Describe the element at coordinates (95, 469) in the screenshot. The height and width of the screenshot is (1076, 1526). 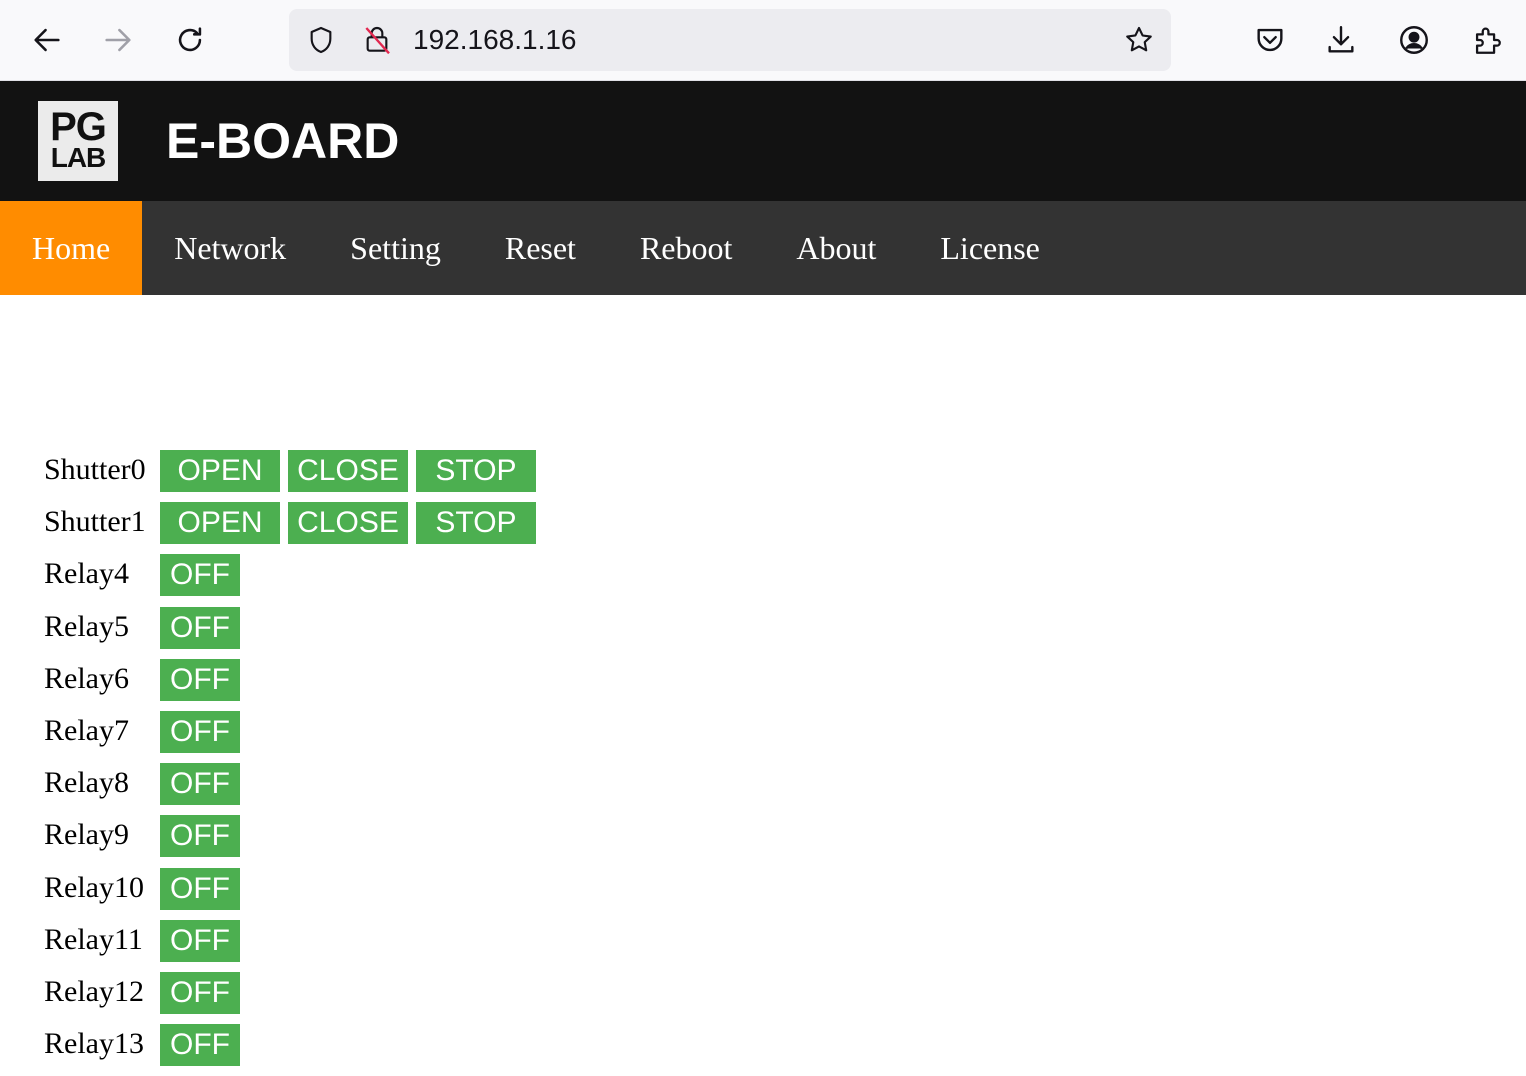
I see `shutter-label: Shutter0` at that location.